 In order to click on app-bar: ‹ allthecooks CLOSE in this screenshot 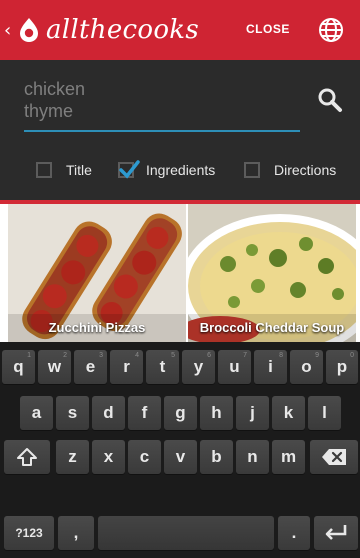, I will do `click(180, 30)`.